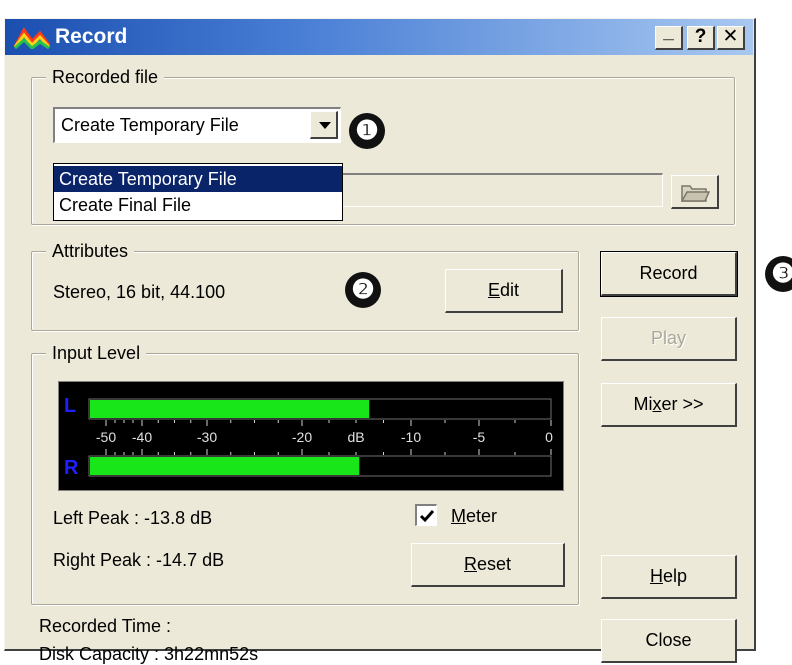 This screenshot has width=792, height=665. I want to click on meter-checkbox, so click(426, 515).